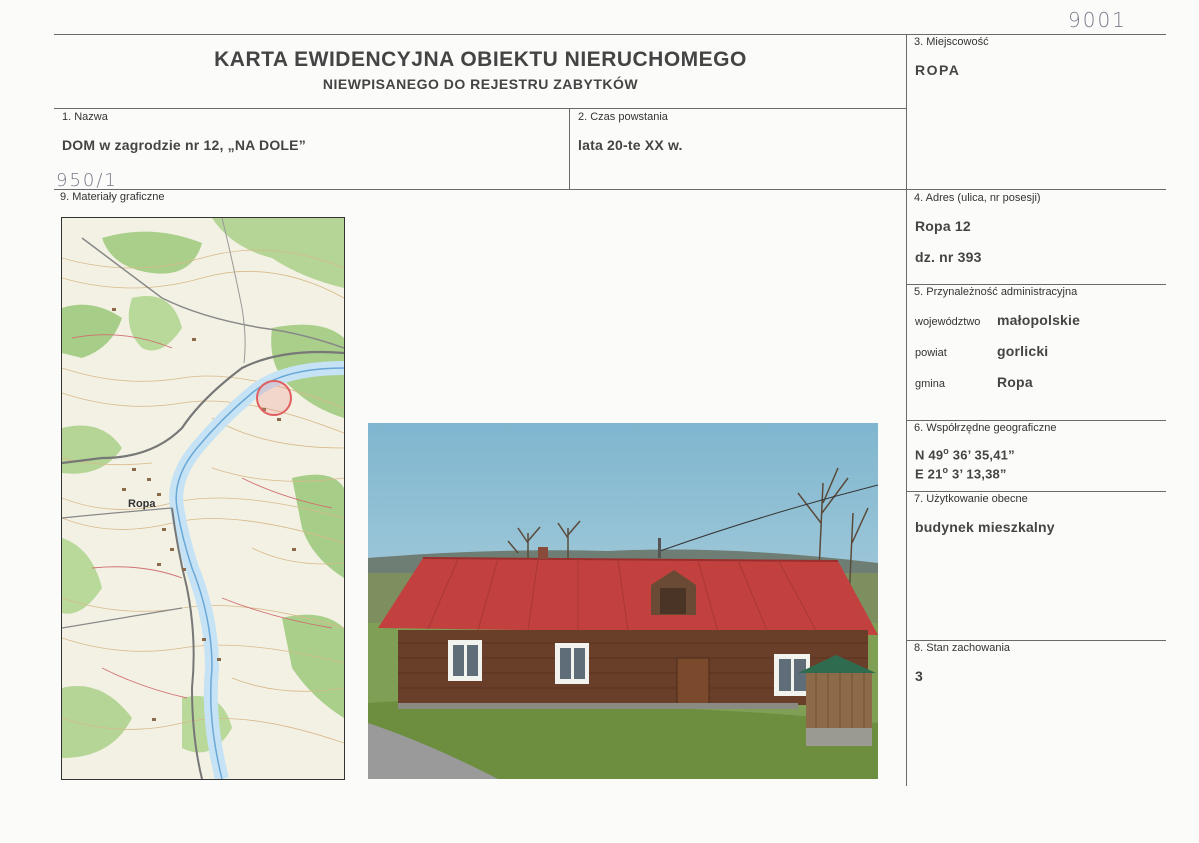  Describe the element at coordinates (996, 292) in the screenshot. I see `przynaleznosc-label: 5. Przynależność administracyjna` at that location.